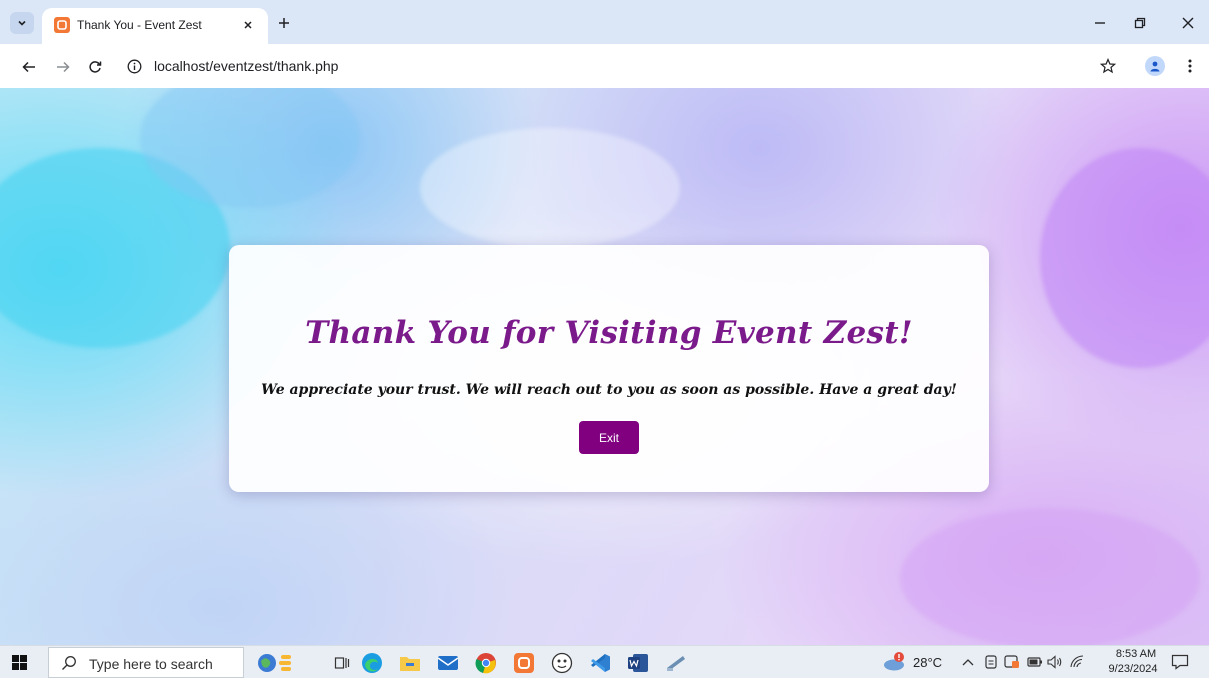  I want to click on edge-icon, so click(372, 663).